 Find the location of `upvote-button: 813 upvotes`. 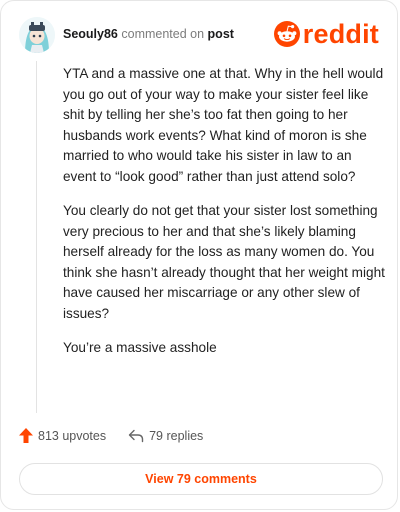

upvote-button: 813 upvotes is located at coordinates (62, 435).